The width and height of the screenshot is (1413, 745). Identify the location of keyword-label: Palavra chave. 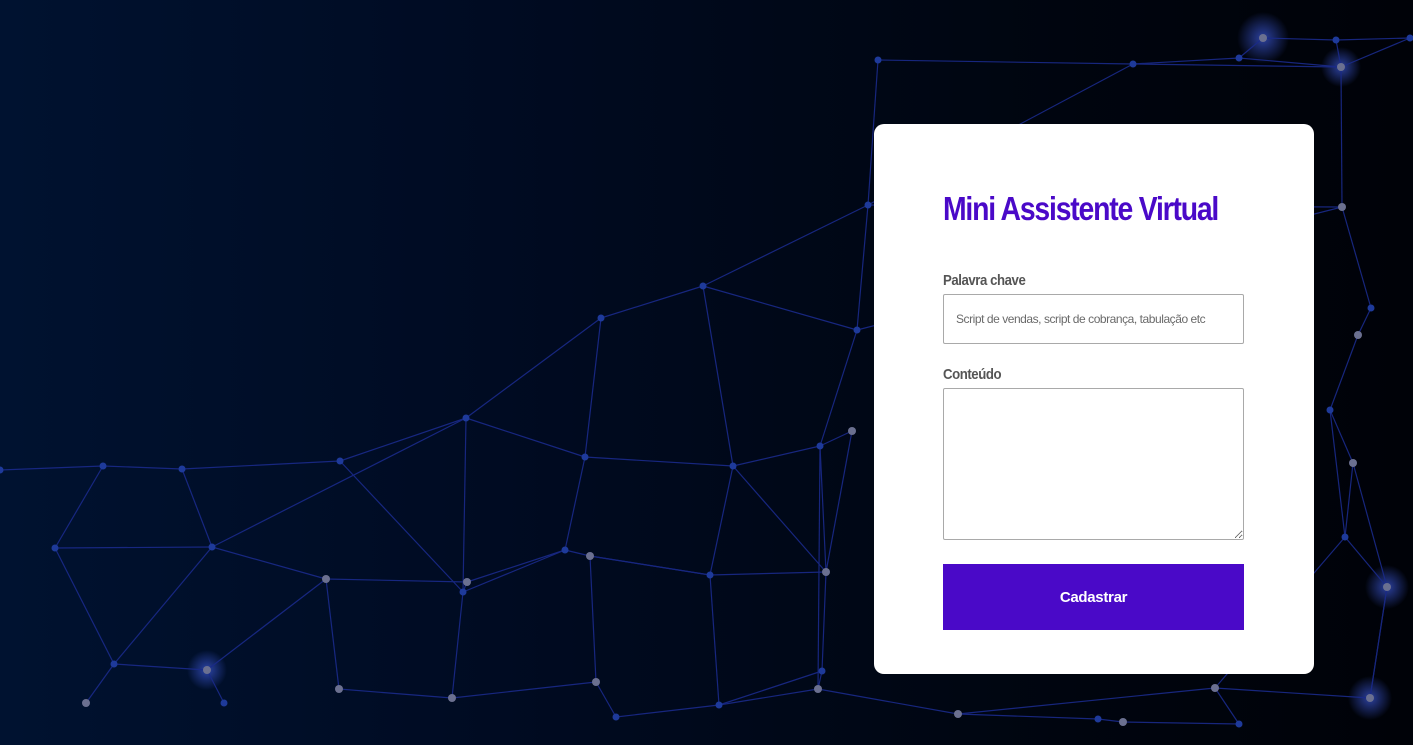
(984, 280).